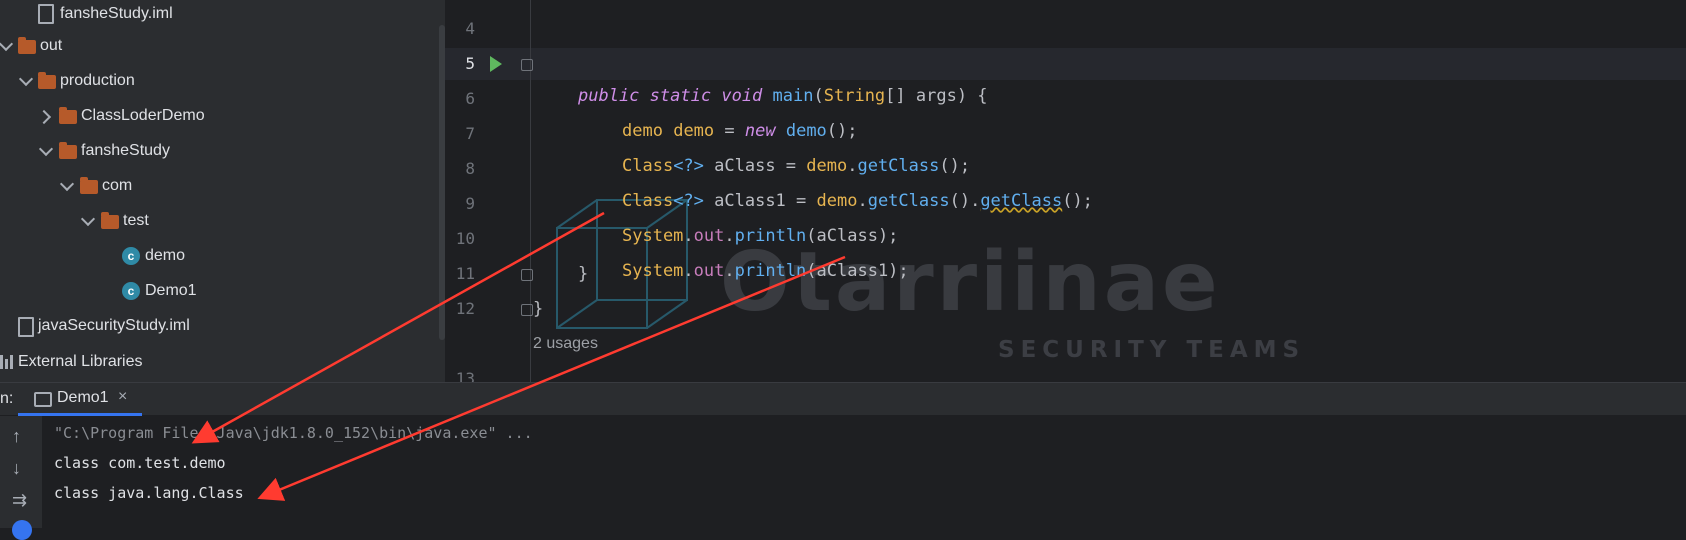 This screenshot has width=1686, height=540. Describe the element at coordinates (760, 217) in the screenshot. I see `code-line-9: System.out.println(aClass);` at that location.